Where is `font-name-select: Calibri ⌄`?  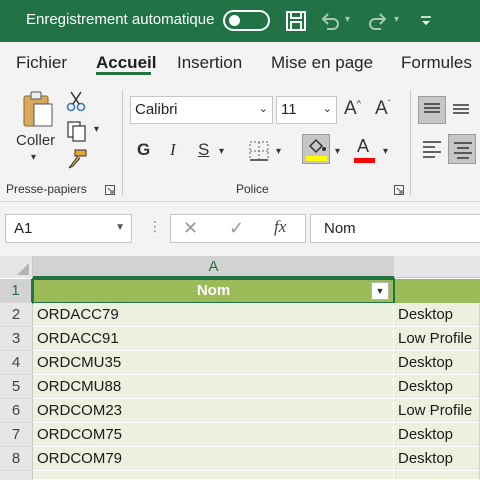
font-name-select: Calibri ⌄ is located at coordinates (201, 110).